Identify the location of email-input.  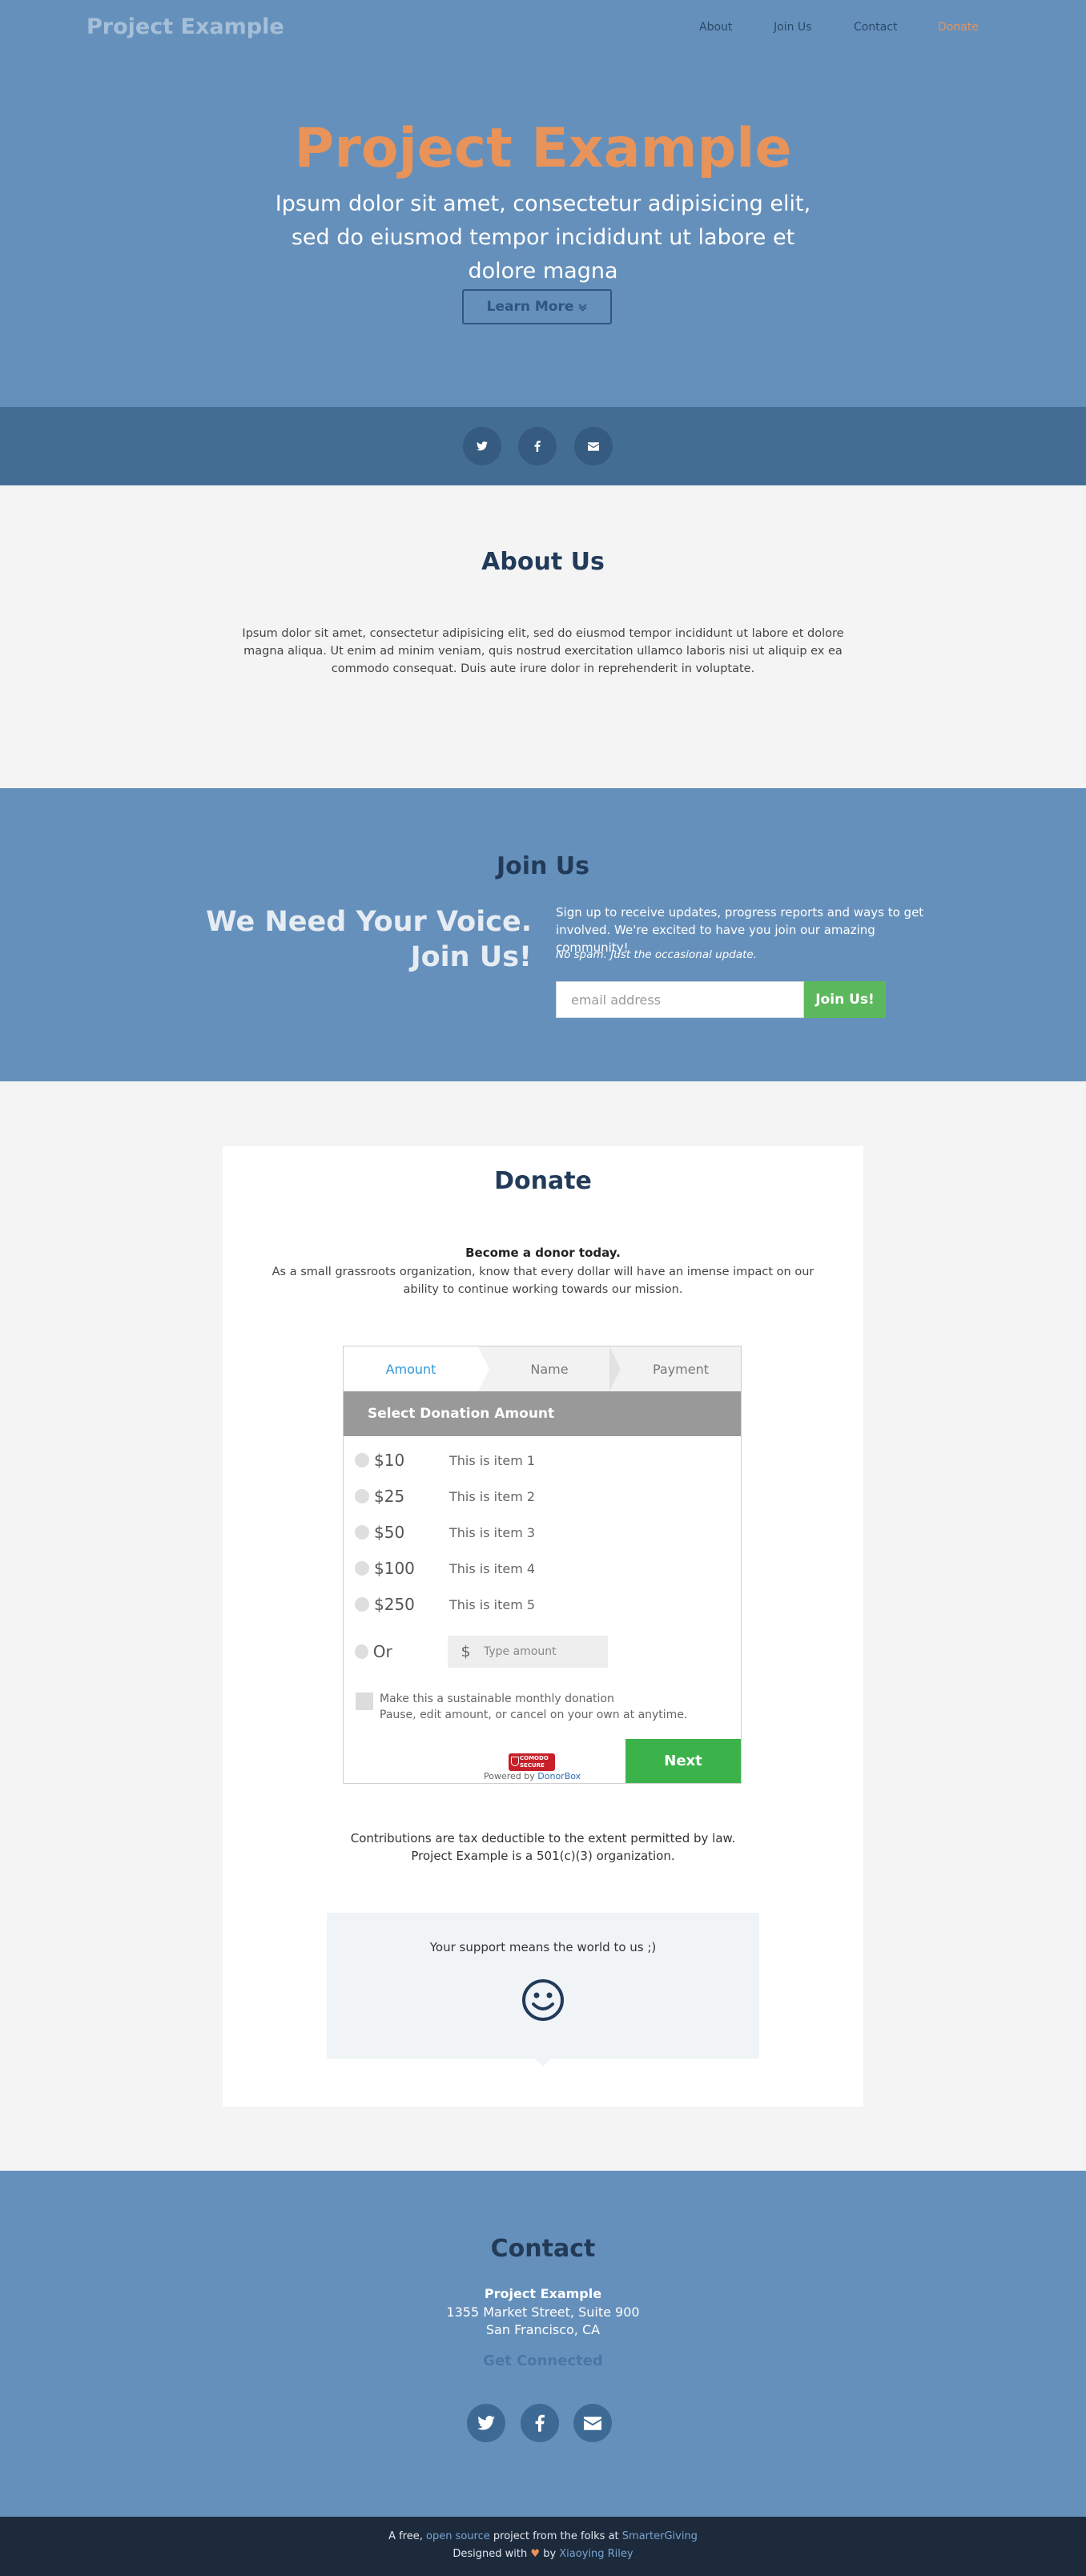
(680, 999).